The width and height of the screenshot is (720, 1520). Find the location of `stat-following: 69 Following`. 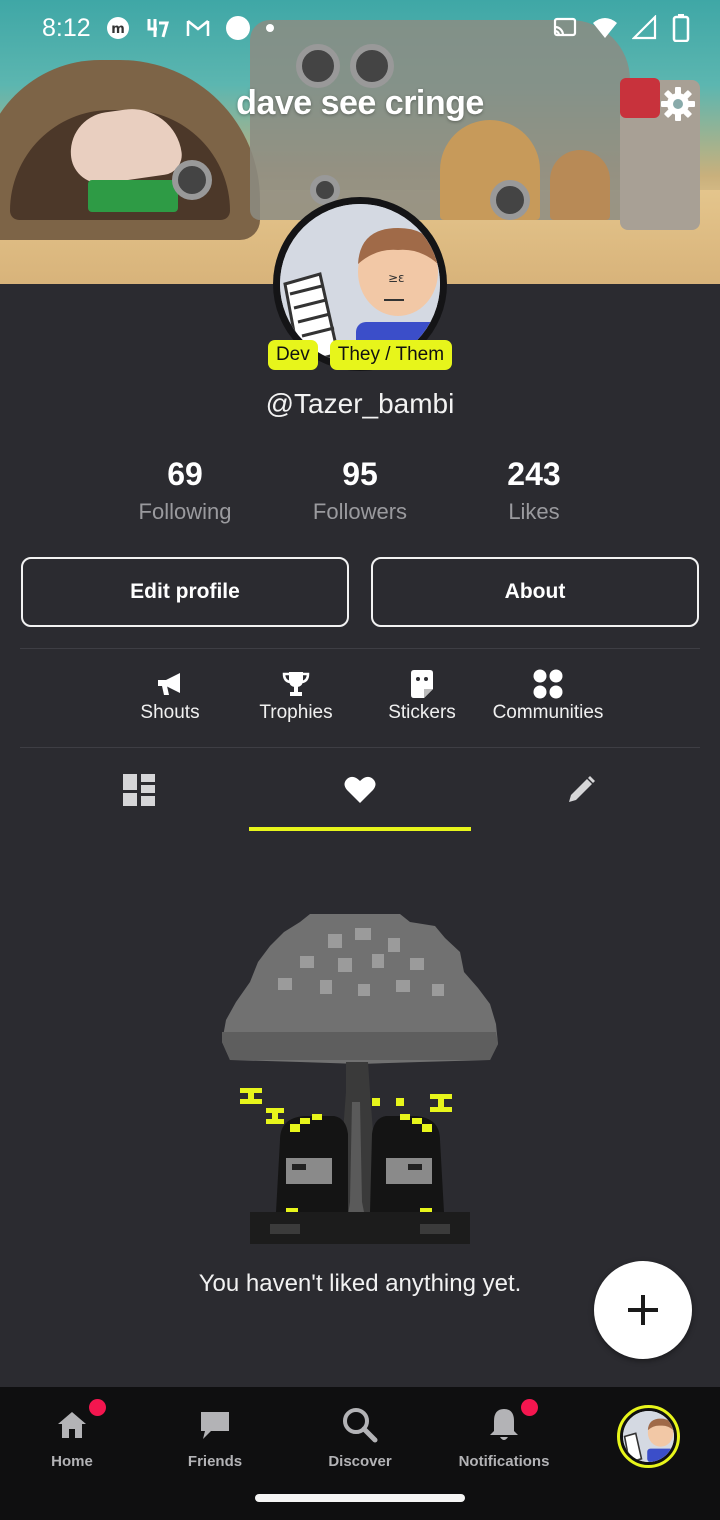

stat-following: 69 Following is located at coordinates (185, 490).